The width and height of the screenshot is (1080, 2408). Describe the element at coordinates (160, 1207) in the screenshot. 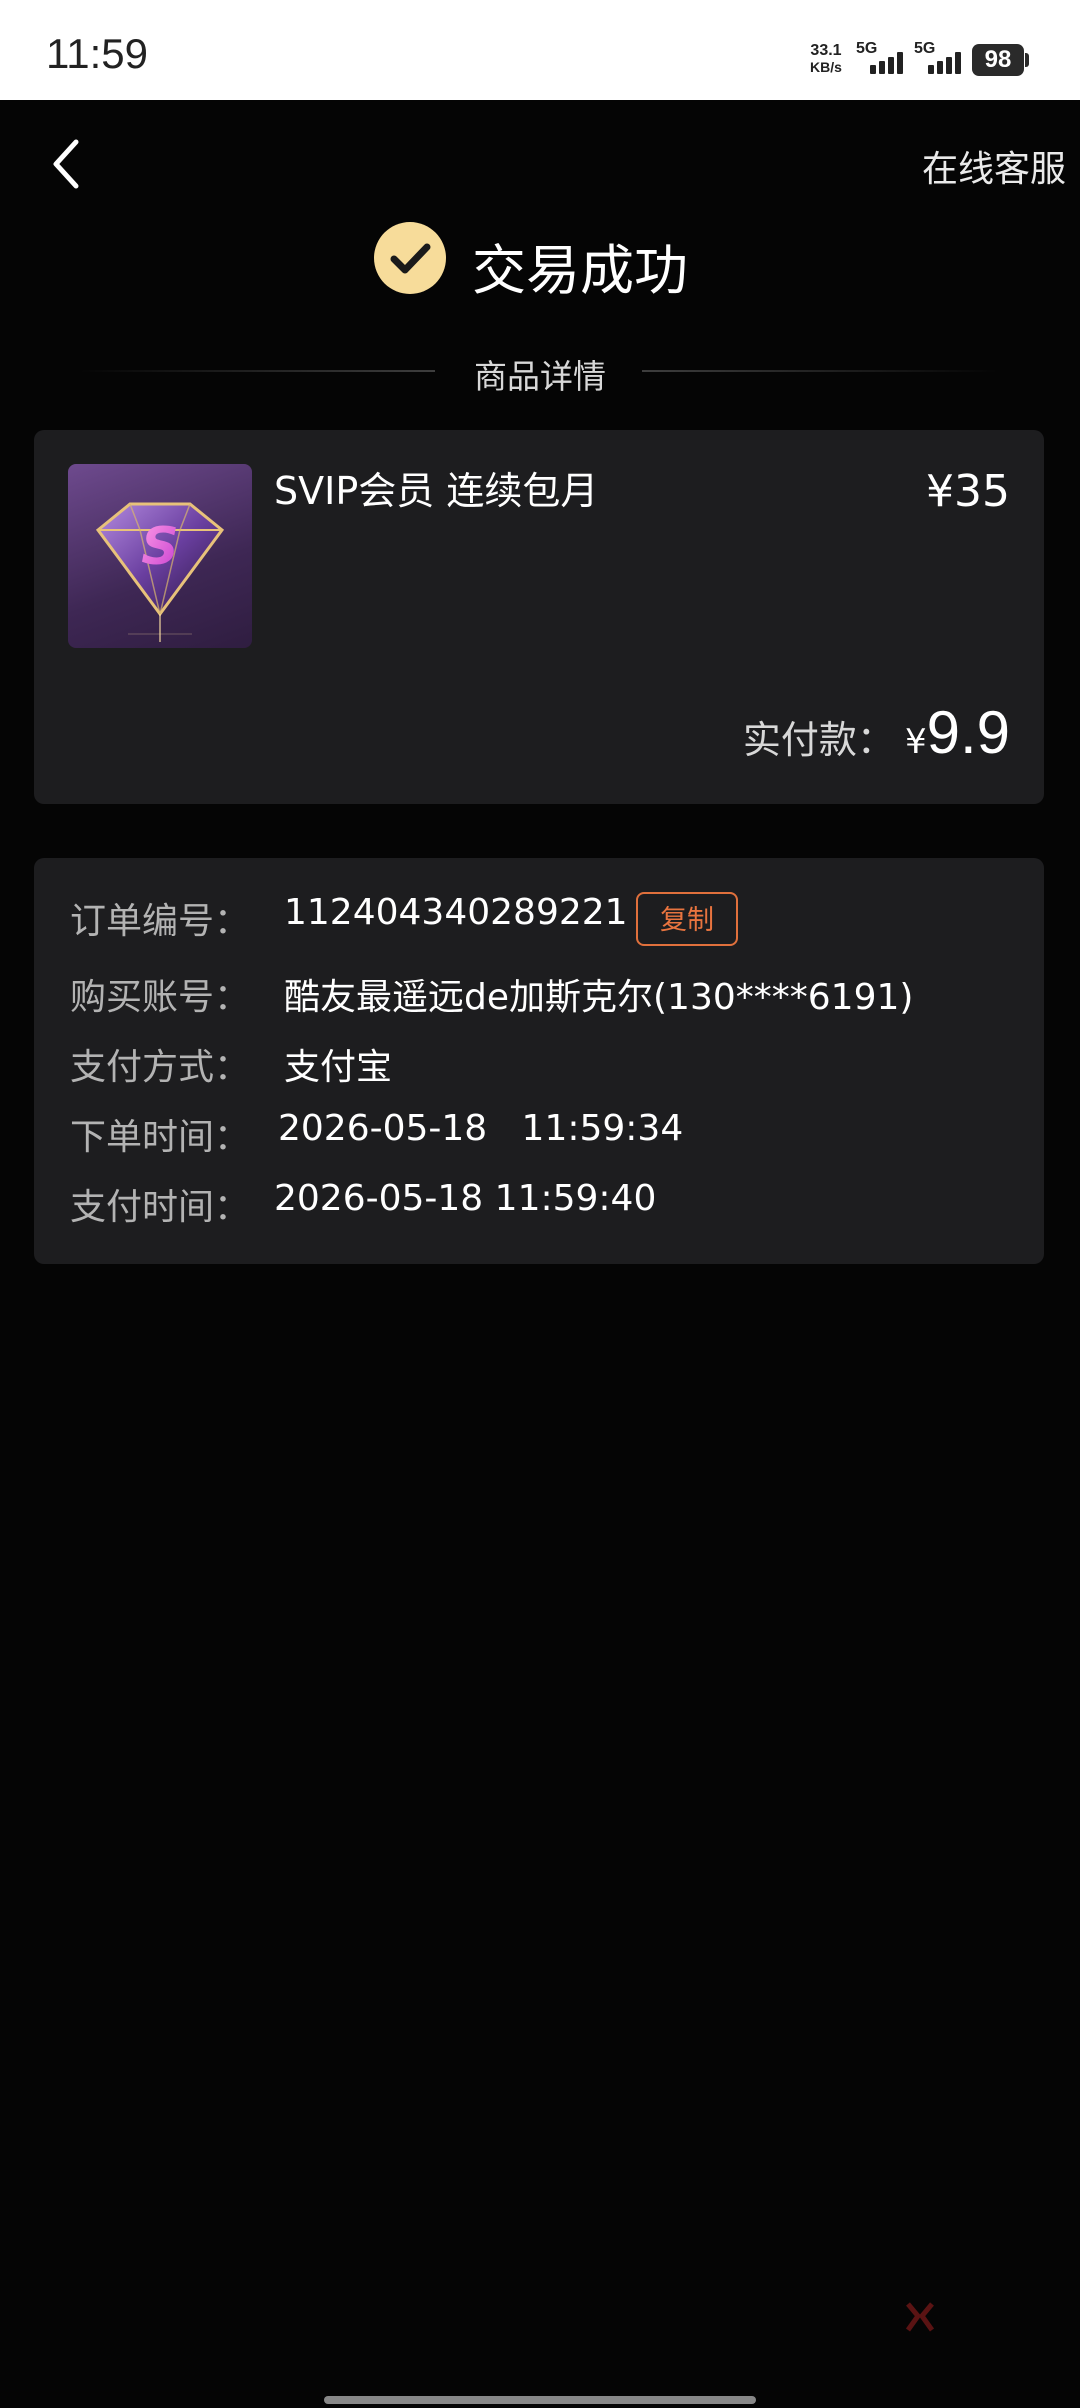

I see `payment-time-label: 支付时间：` at that location.